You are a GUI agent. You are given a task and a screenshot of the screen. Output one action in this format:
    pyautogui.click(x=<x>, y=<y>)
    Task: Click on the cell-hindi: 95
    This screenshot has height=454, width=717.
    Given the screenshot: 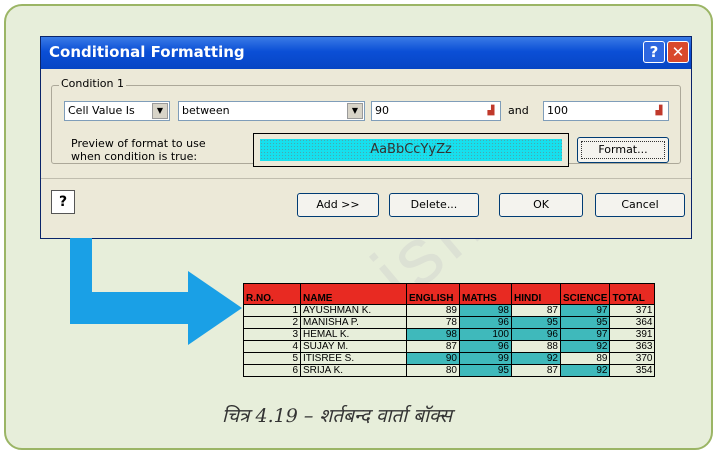 What is the action you would take?
    pyautogui.click(x=536, y=322)
    